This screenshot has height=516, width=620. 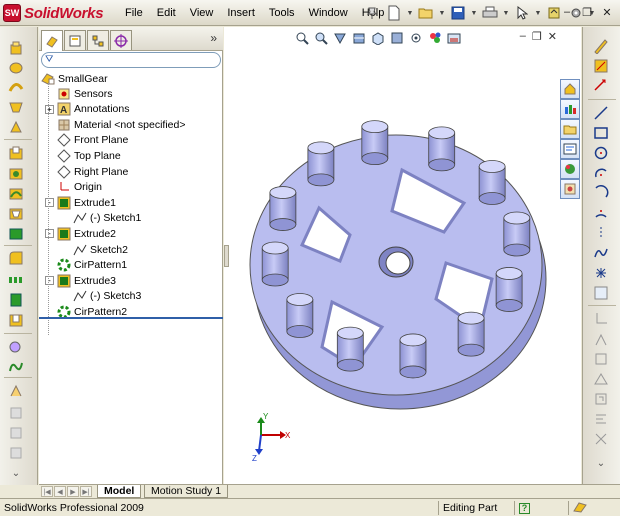 What do you see at coordinates (131, 318) in the screenshot?
I see `rollback-bar` at bounding box center [131, 318].